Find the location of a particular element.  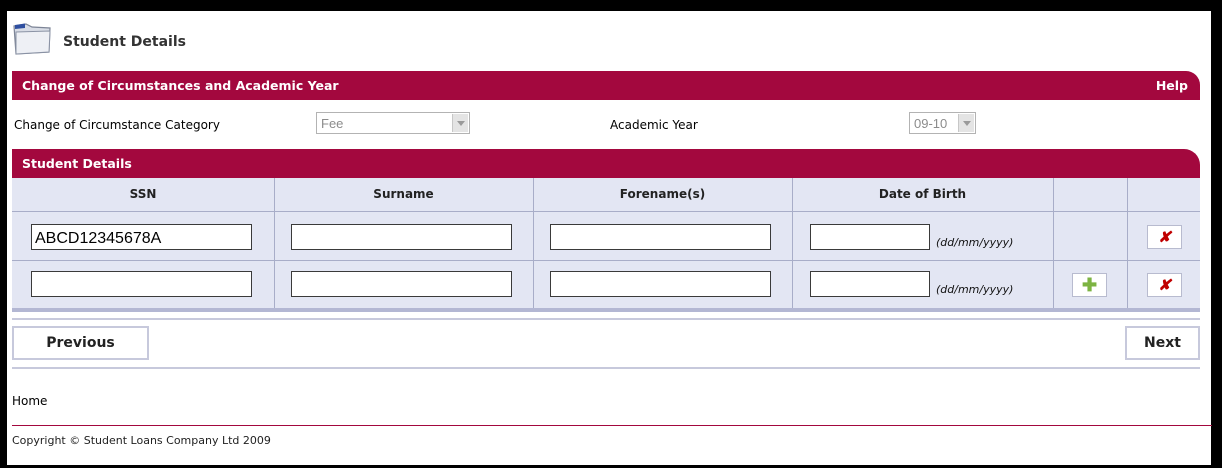

help-link: Help is located at coordinates (1172, 85).